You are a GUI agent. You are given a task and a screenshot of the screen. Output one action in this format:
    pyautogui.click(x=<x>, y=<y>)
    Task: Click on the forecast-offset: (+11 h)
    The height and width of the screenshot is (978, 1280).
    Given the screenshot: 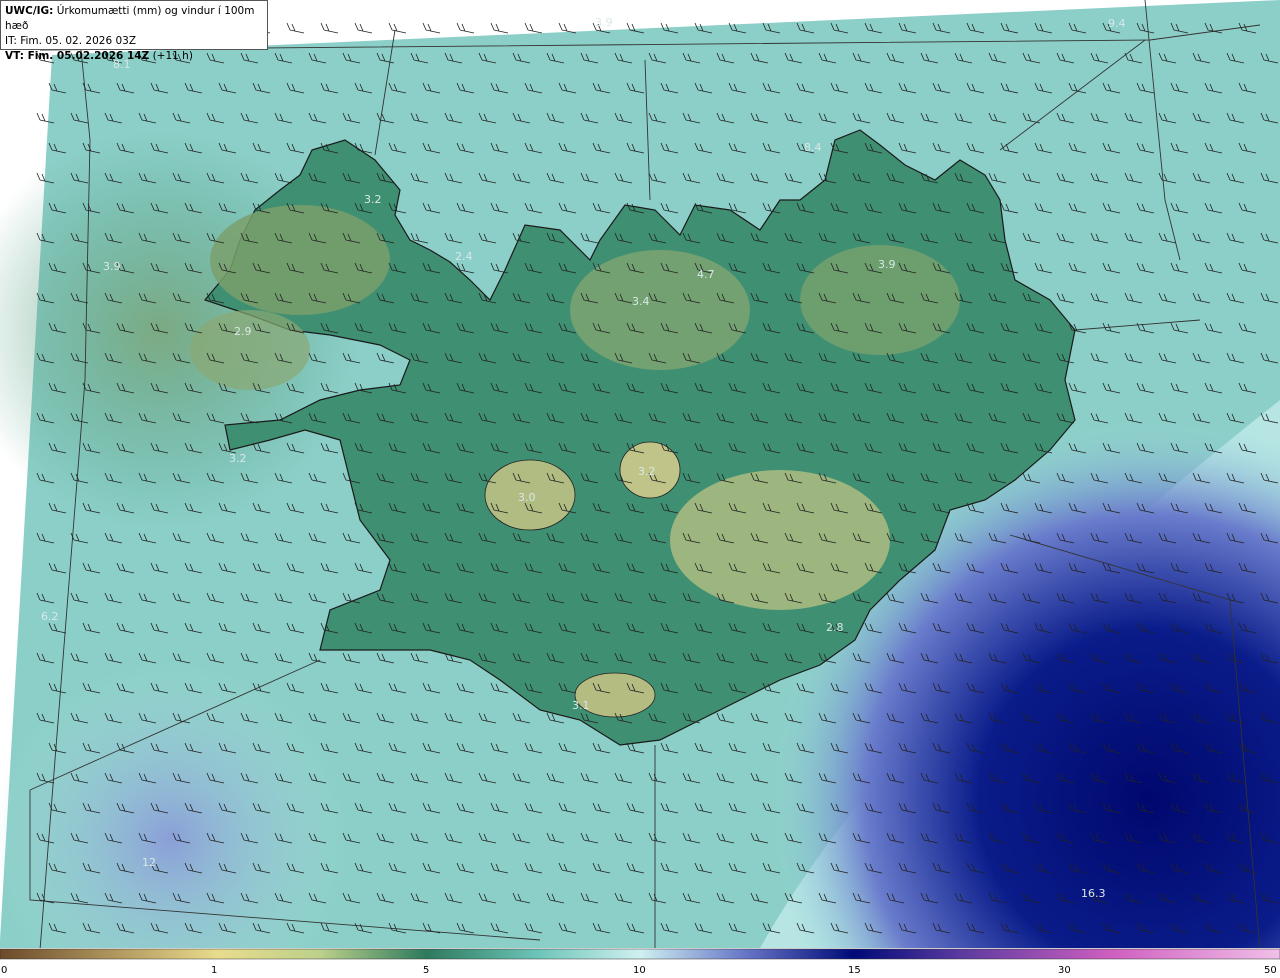 What is the action you would take?
    pyautogui.click(x=172, y=56)
    